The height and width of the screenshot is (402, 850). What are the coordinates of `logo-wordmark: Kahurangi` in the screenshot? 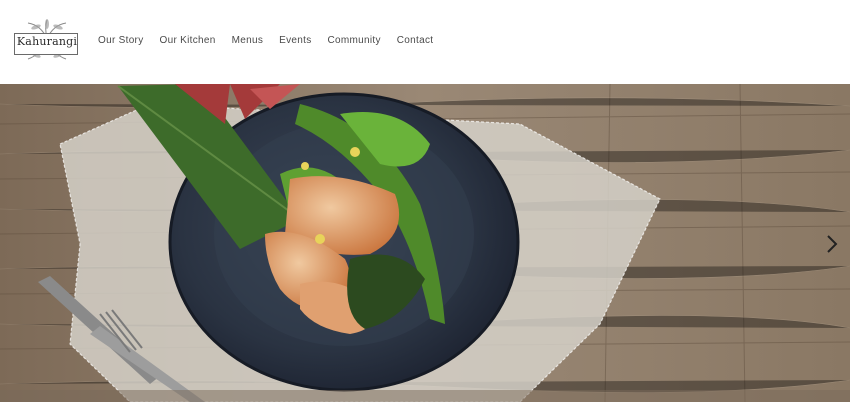 It's located at (47, 41).